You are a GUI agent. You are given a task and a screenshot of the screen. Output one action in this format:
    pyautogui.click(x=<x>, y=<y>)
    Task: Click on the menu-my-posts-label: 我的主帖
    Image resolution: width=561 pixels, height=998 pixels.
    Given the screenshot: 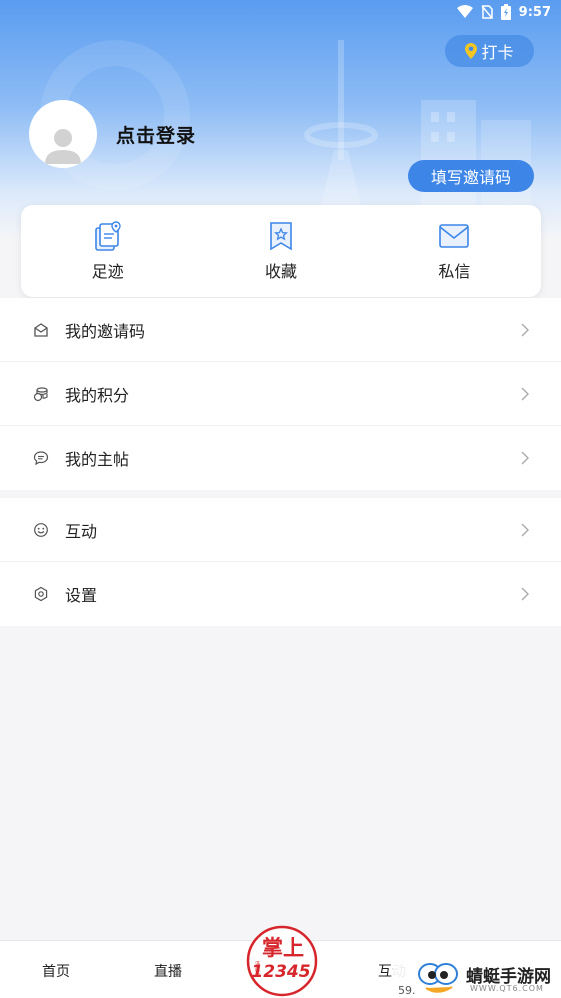 What is the action you would take?
    pyautogui.click(x=97, y=459)
    